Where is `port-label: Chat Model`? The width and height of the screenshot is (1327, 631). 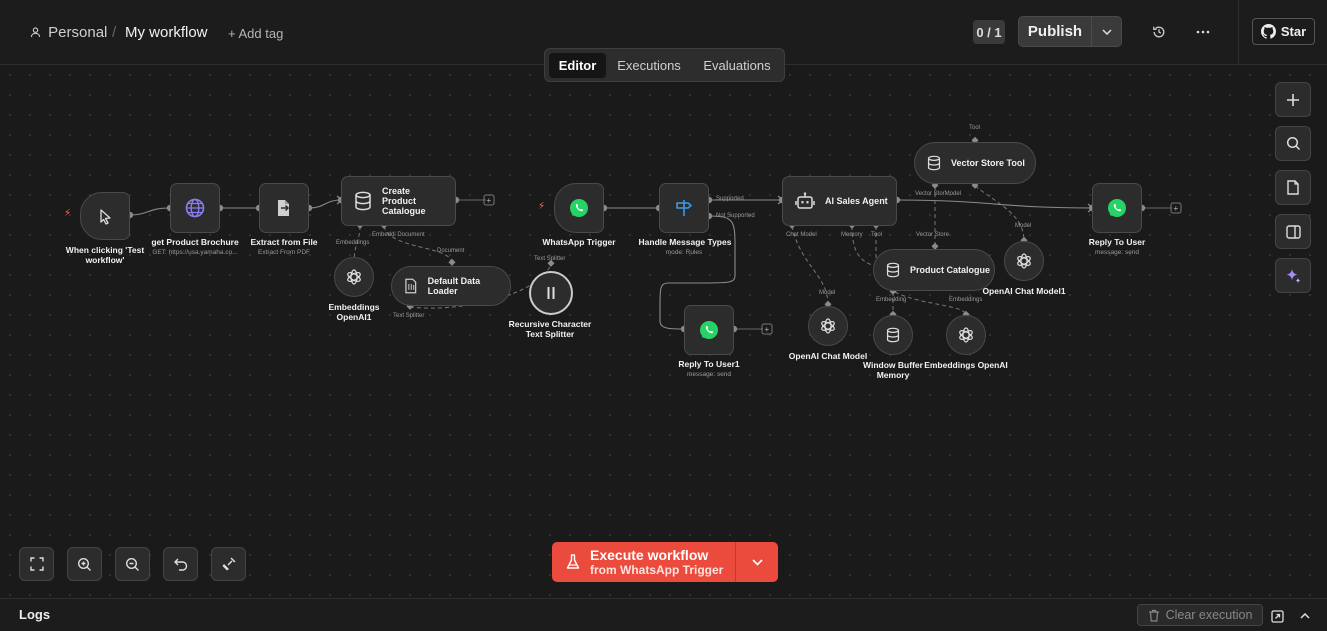
port-label: Chat Model is located at coordinates (801, 235).